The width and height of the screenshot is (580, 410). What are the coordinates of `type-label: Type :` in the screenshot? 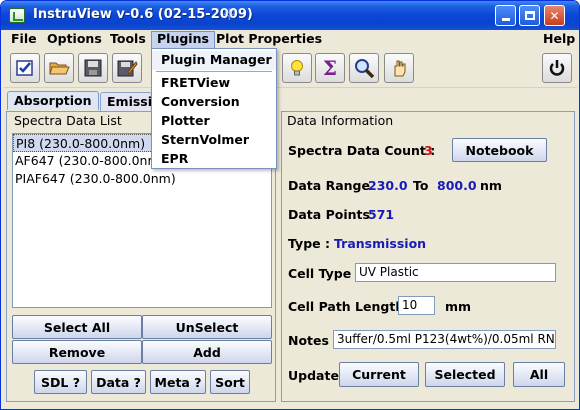 It's located at (309, 243).